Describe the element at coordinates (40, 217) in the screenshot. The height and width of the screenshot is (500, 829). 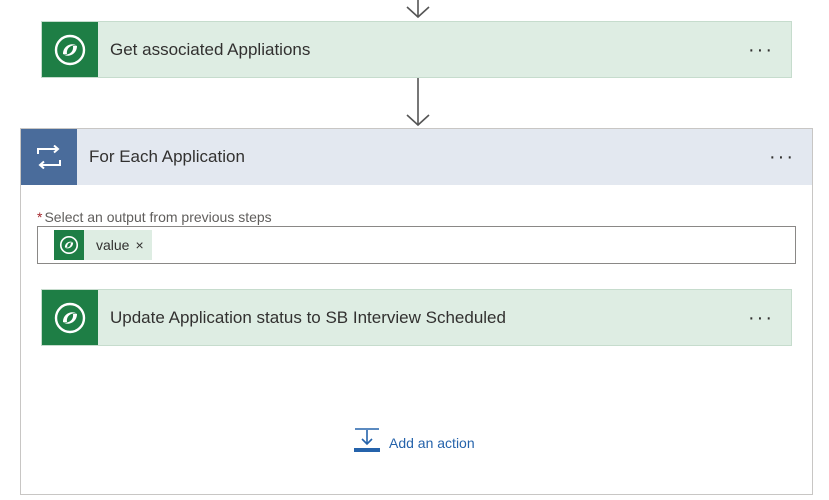
I see `required-marker: *` at that location.